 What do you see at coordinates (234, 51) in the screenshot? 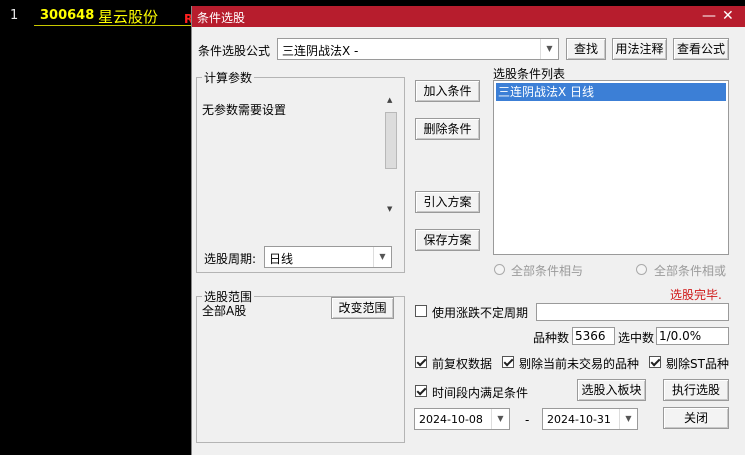
I see `formula-label: 条件选股公式` at bounding box center [234, 51].